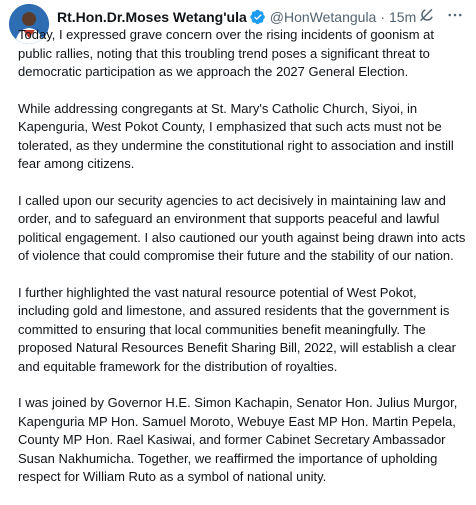 This screenshot has width=476, height=505. What do you see at coordinates (152, 17) in the screenshot?
I see `author-name: Rt.Hon.Dr.Moses Wetang'ula` at bounding box center [152, 17].